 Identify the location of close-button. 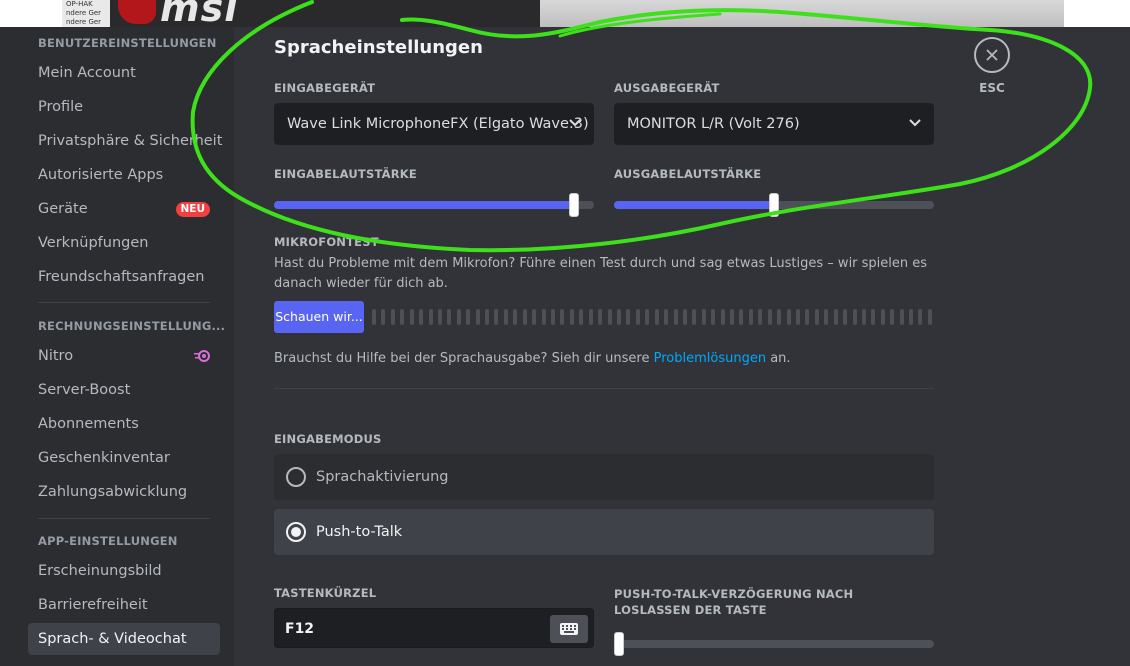
(992, 55).